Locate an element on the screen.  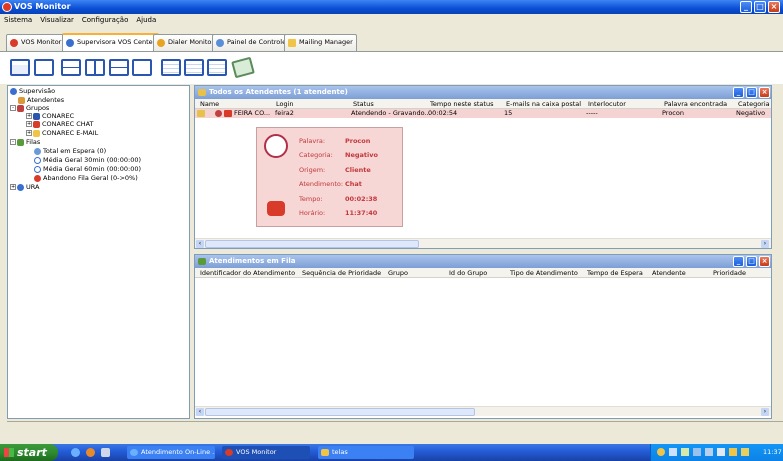
tree-fila-media-30min: Média Geral 30min (00:00:00) is located at coordinates (87, 160).